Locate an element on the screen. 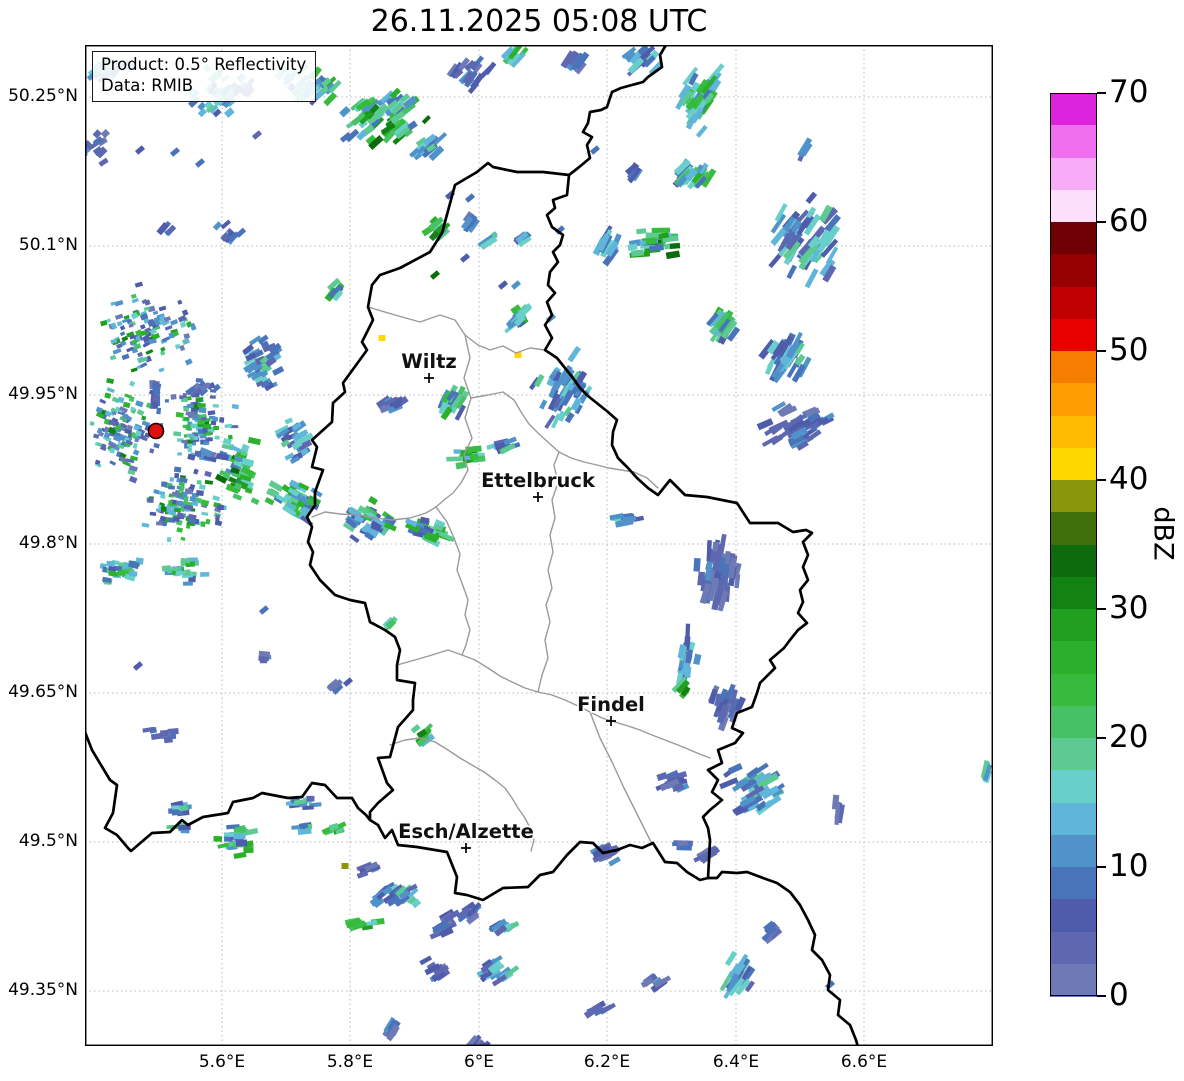  city-label: Wiltz is located at coordinates (429, 361).